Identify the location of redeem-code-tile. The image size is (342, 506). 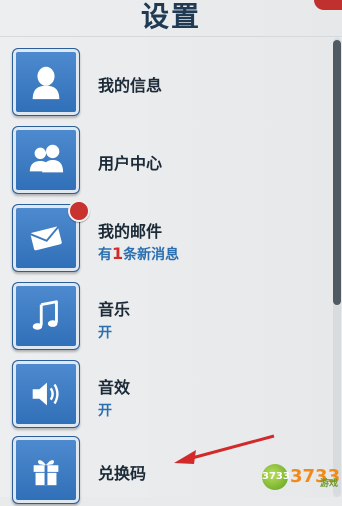
(46, 470).